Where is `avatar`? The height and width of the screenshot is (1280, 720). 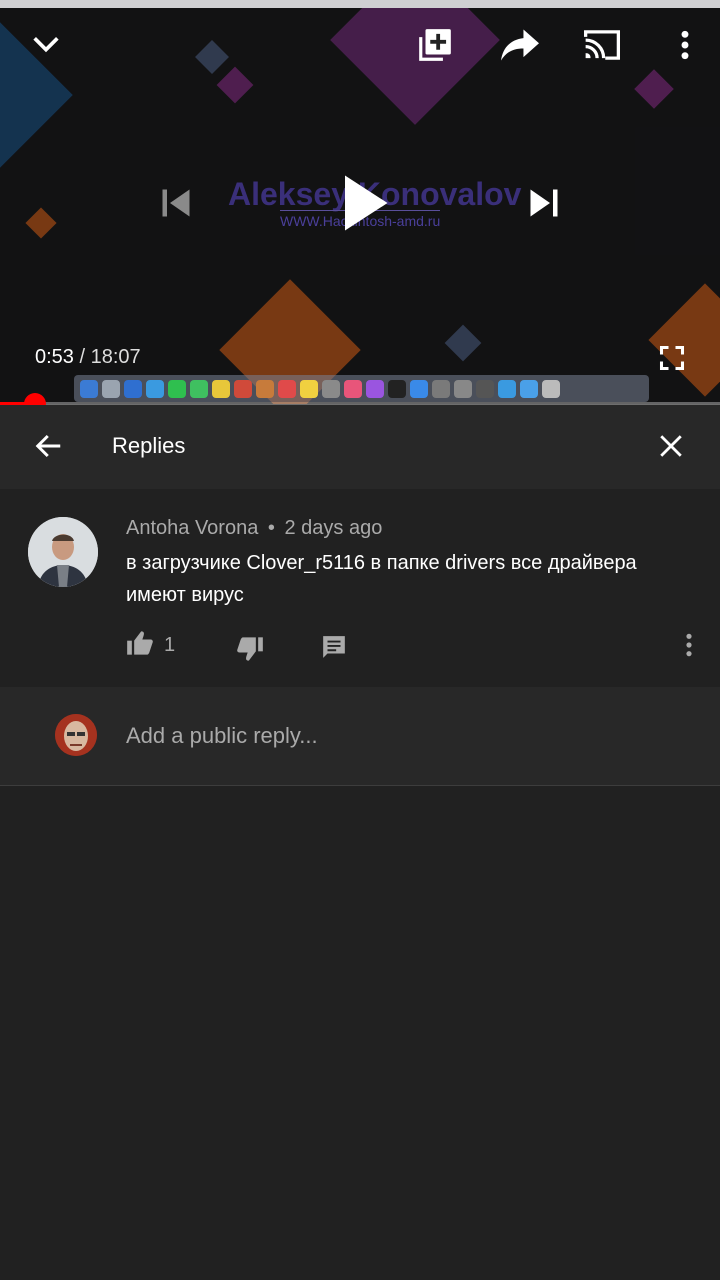 avatar is located at coordinates (63, 552).